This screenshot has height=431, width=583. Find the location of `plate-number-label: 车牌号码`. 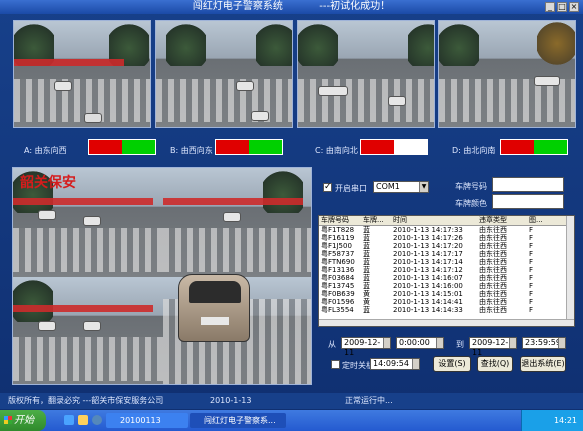

plate-number-label: 车牌号码 is located at coordinates (471, 186).